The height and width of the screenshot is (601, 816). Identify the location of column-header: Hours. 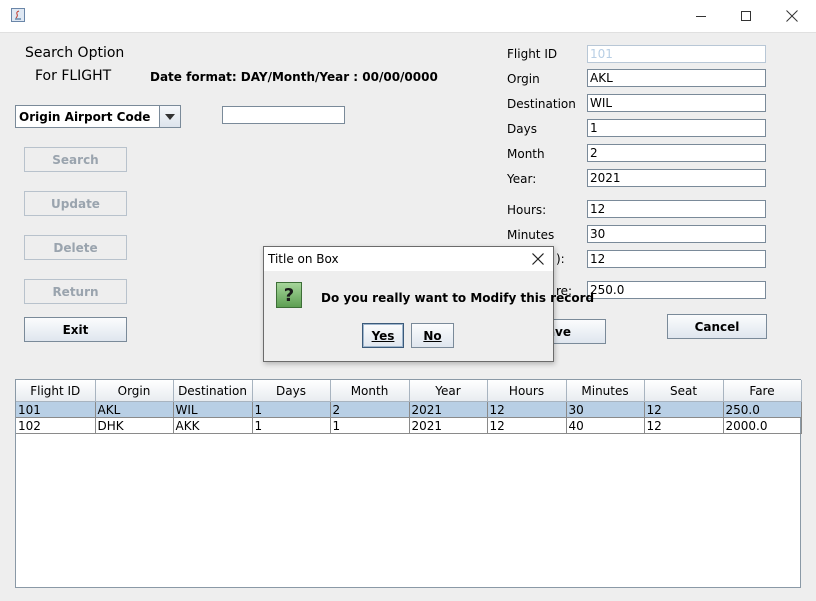
(527, 391).